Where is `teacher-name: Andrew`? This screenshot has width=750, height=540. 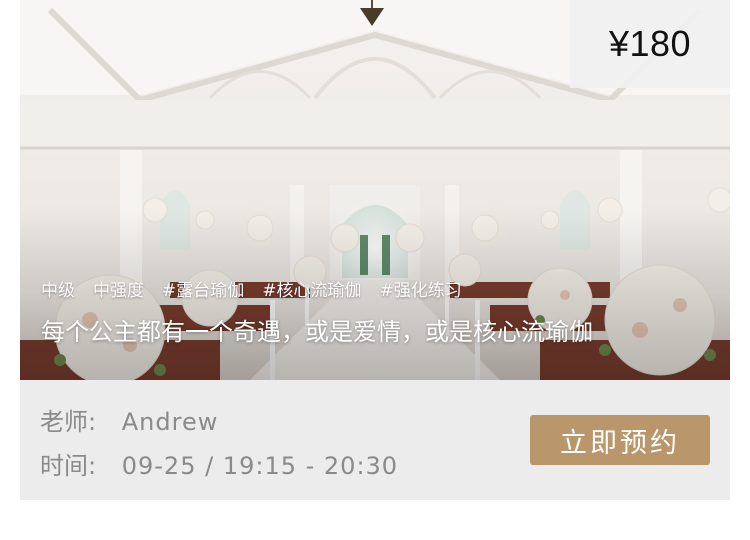
teacher-name: Andrew is located at coordinates (170, 422).